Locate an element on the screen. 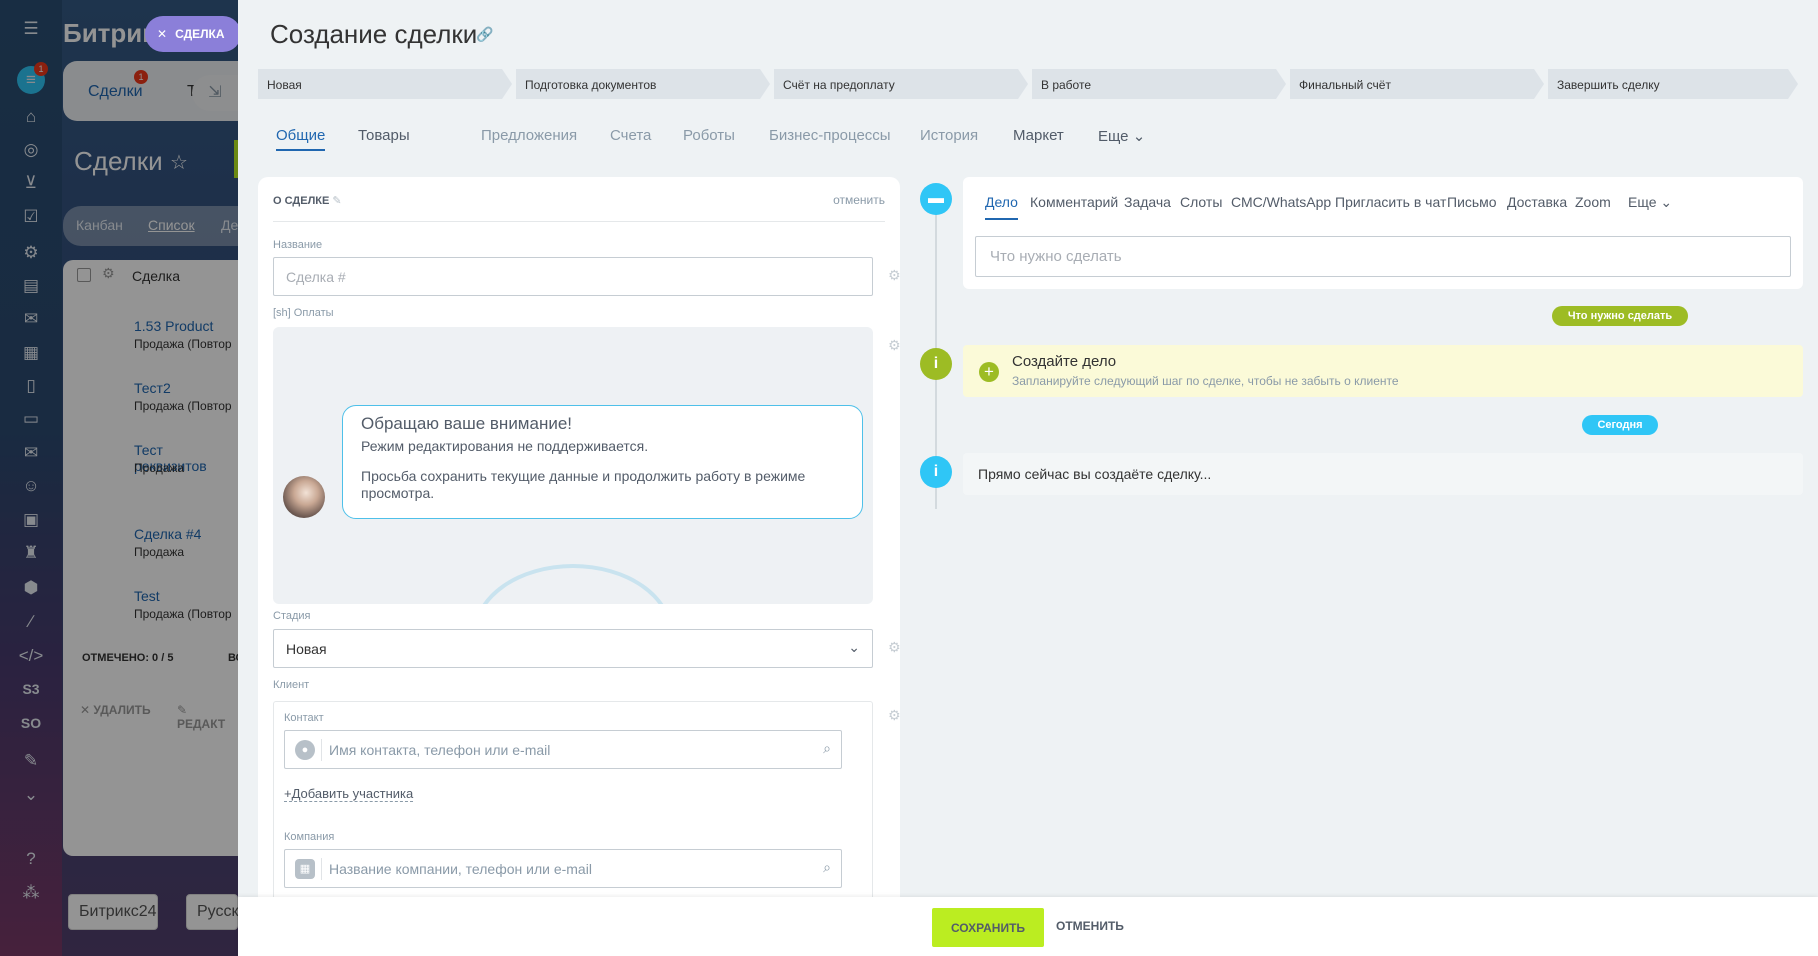 Image resolution: width=1818 pixels, height=956 pixels. decorative-circle is located at coordinates (573, 584).